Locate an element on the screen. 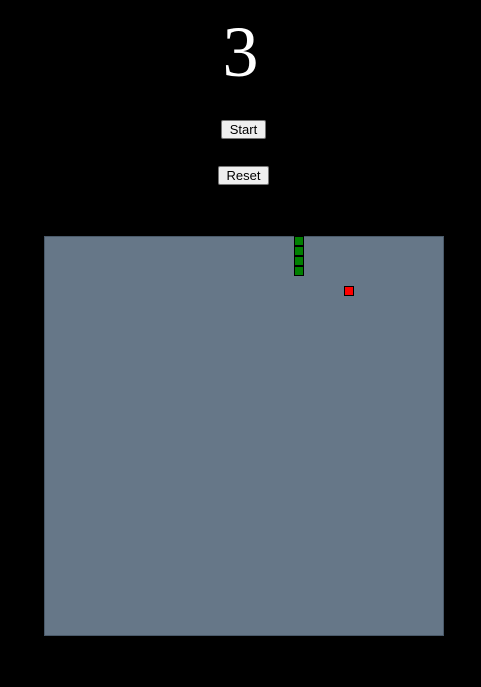 The height and width of the screenshot is (687, 481). start-button: Start is located at coordinates (243, 129).